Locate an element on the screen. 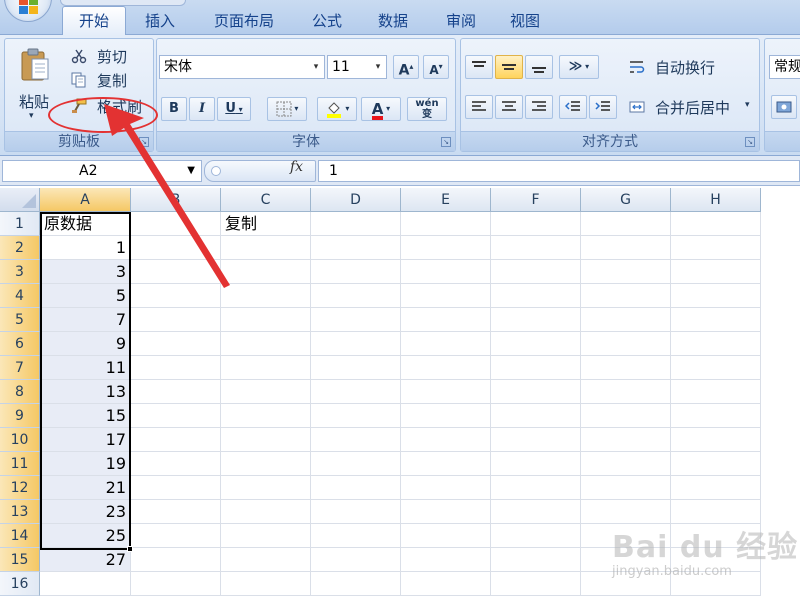  cell-b8 is located at coordinates (176, 392).